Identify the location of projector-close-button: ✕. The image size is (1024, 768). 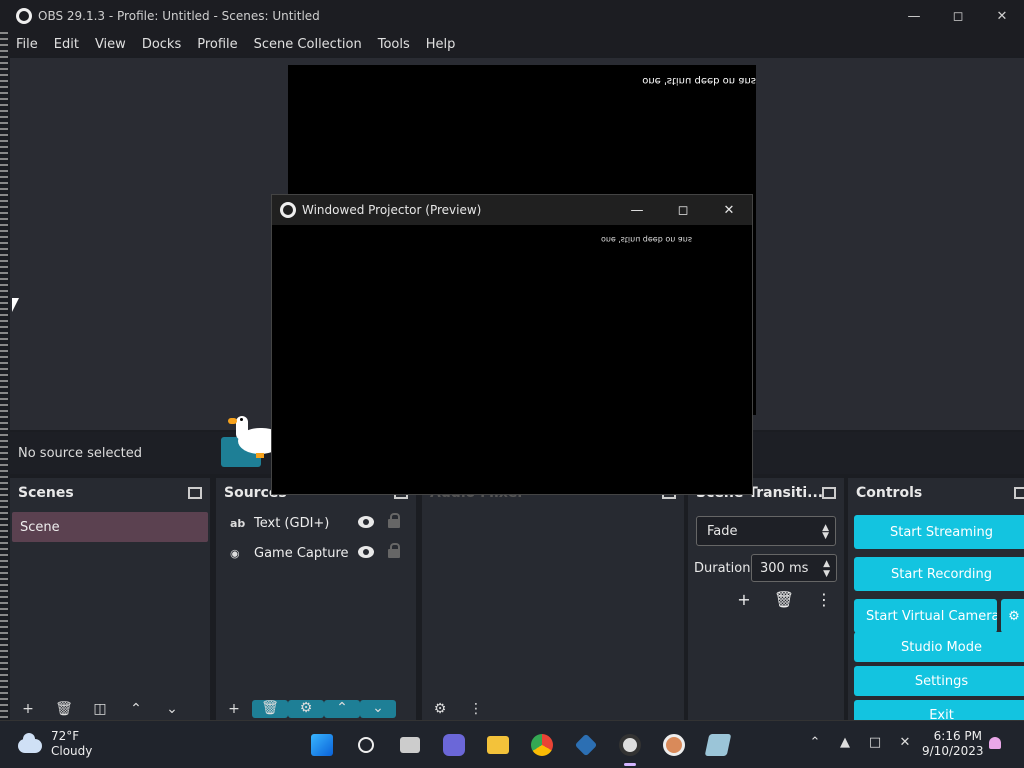
(729, 210).